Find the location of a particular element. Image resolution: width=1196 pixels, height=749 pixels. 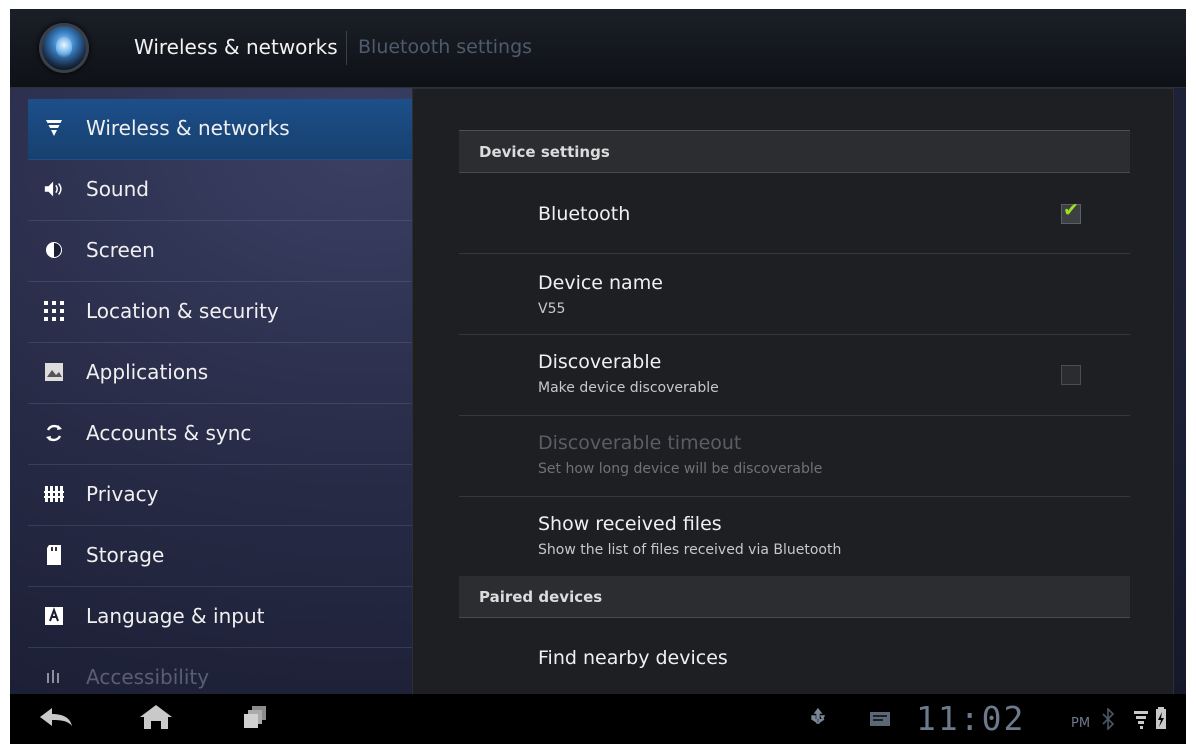

speaker-icon is located at coordinates (54, 189).